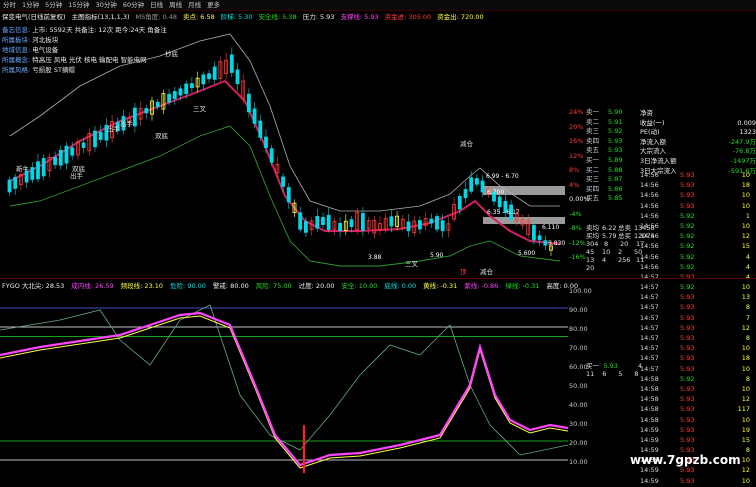  What do you see at coordinates (698, 440) in the screenshot?
I see `tick-row: 14:59 5.93 15` at bounding box center [698, 440].